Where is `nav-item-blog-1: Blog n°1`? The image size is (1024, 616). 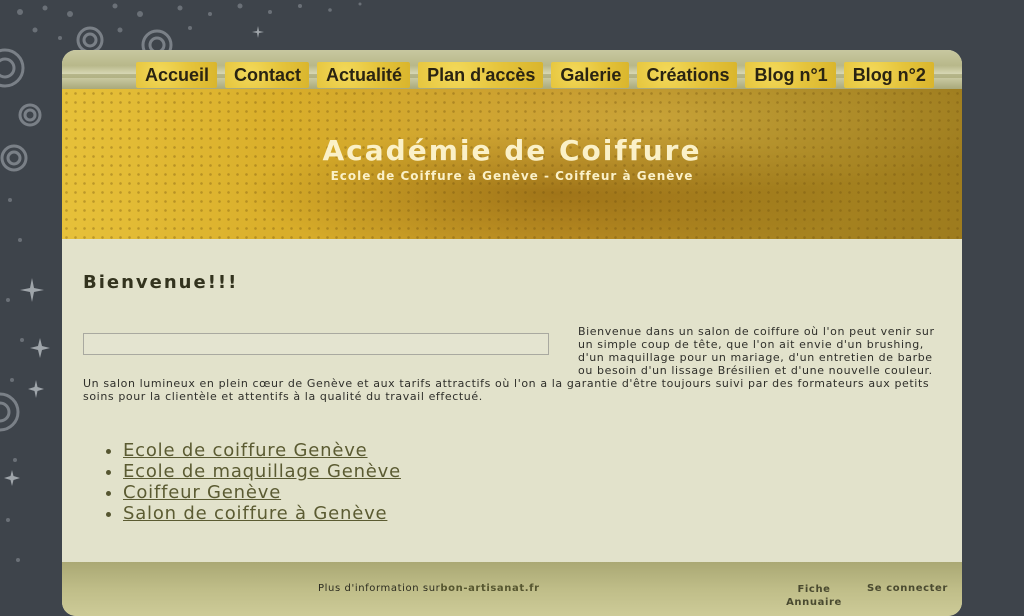
nav-item-blog-1: Blog n°1 is located at coordinates (790, 75).